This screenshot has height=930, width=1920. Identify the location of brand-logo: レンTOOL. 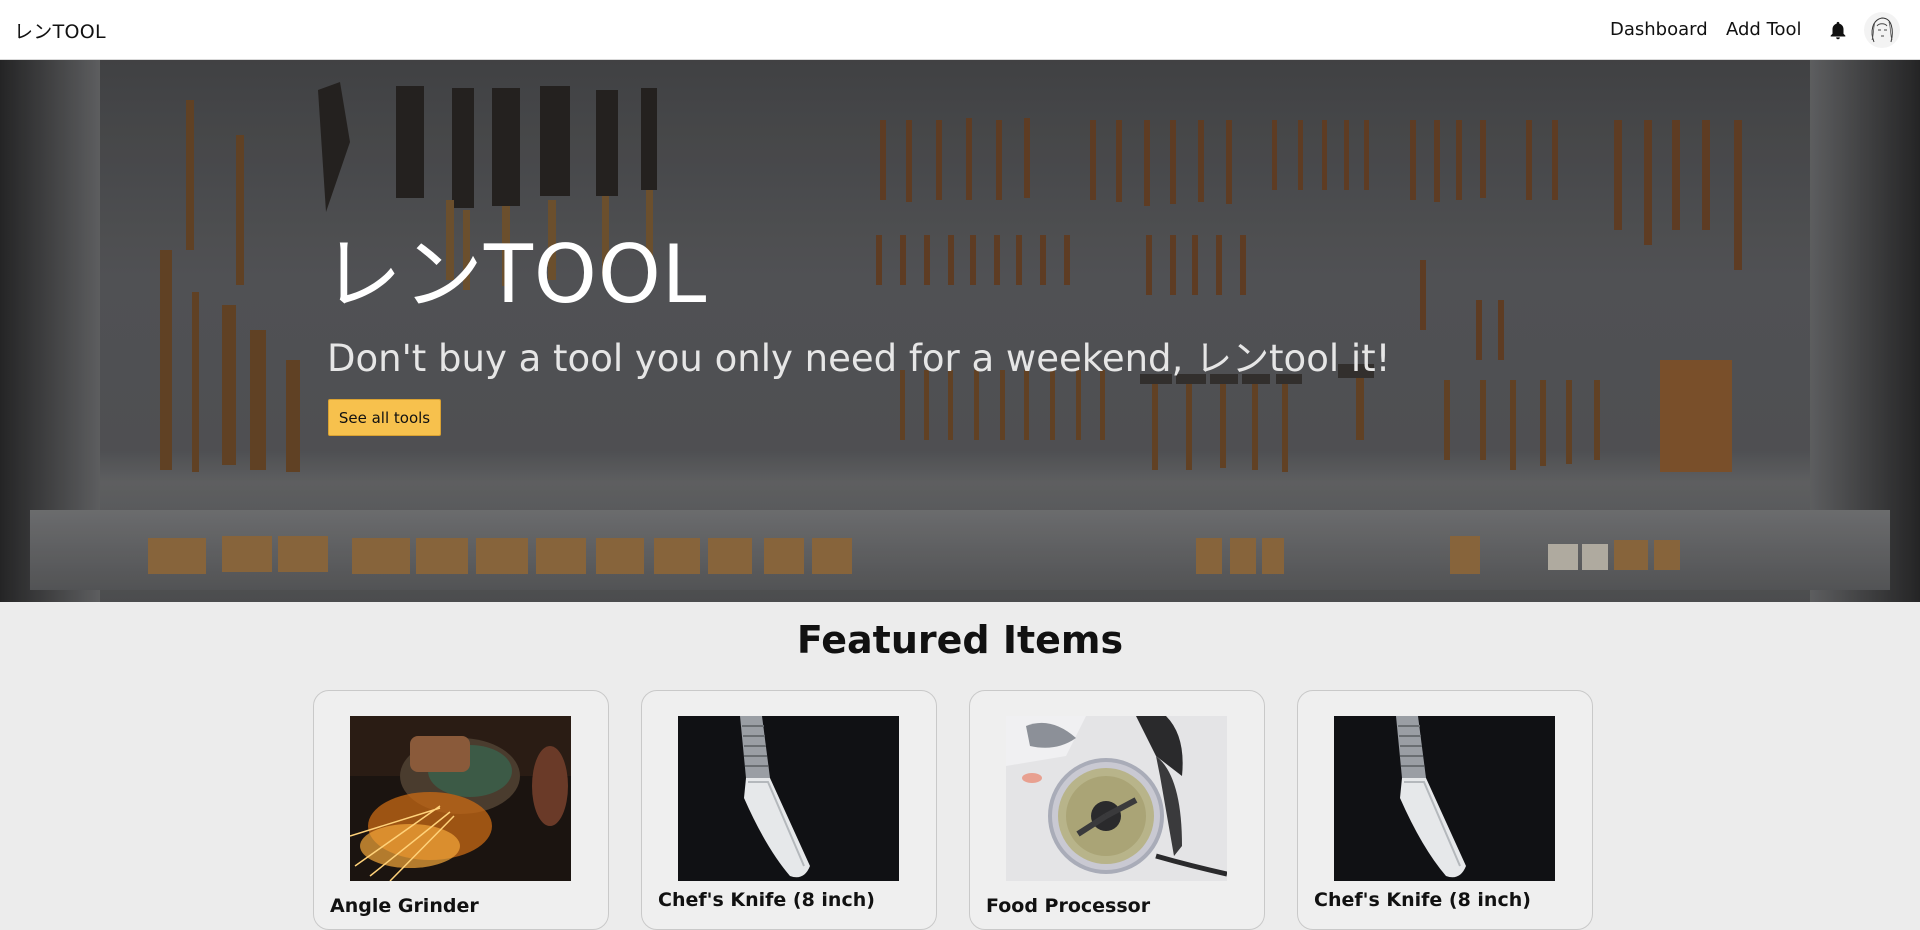
(60, 30).